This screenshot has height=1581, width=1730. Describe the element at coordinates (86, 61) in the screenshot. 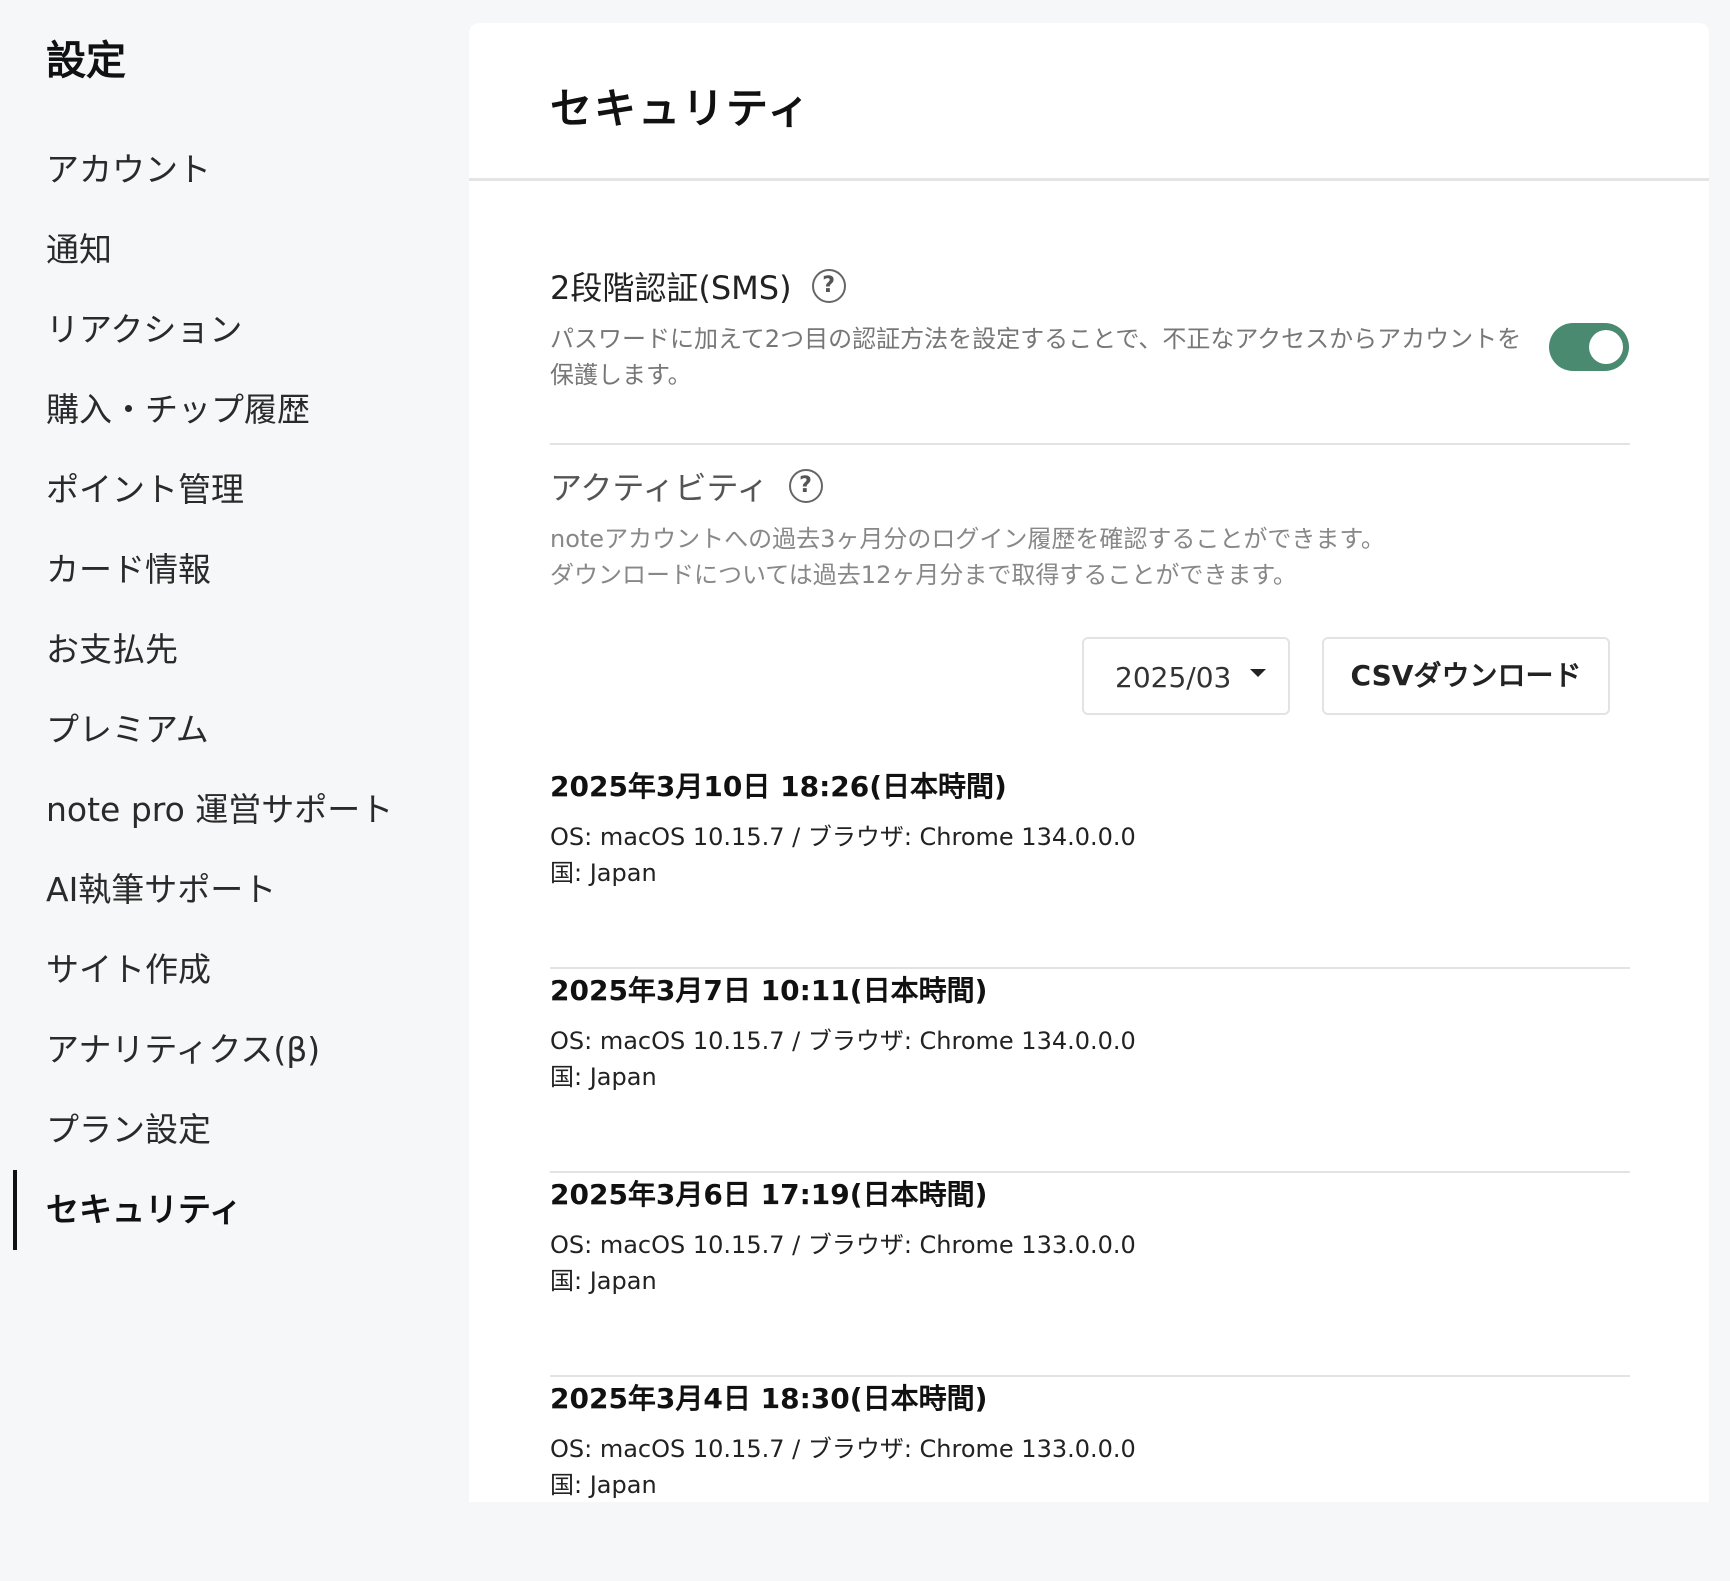

I see `sidebar-title: 設定` at that location.